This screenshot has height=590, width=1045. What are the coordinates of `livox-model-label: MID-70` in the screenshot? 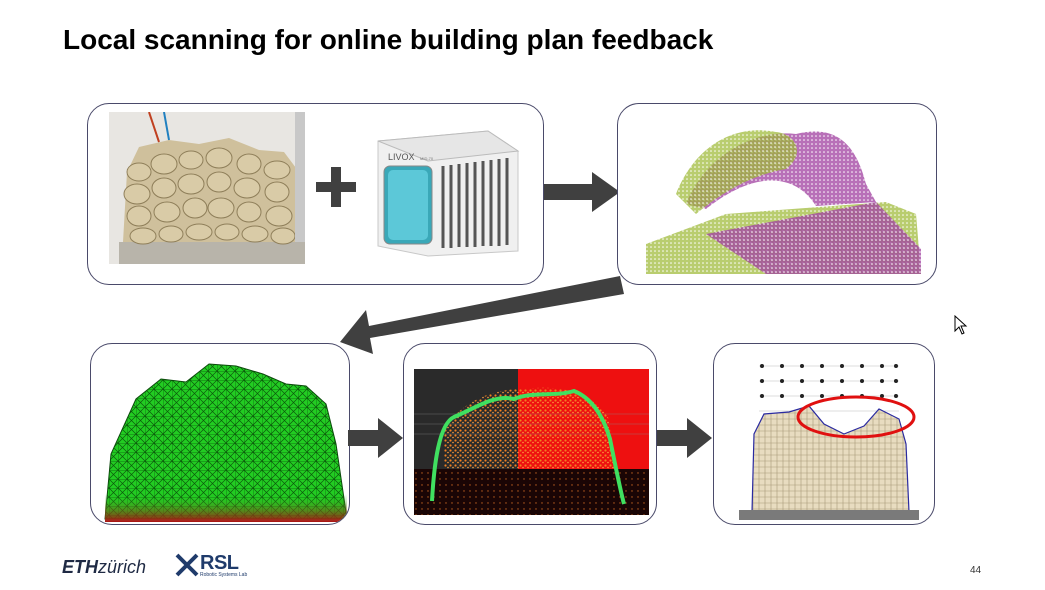 It's located at (427, 158).